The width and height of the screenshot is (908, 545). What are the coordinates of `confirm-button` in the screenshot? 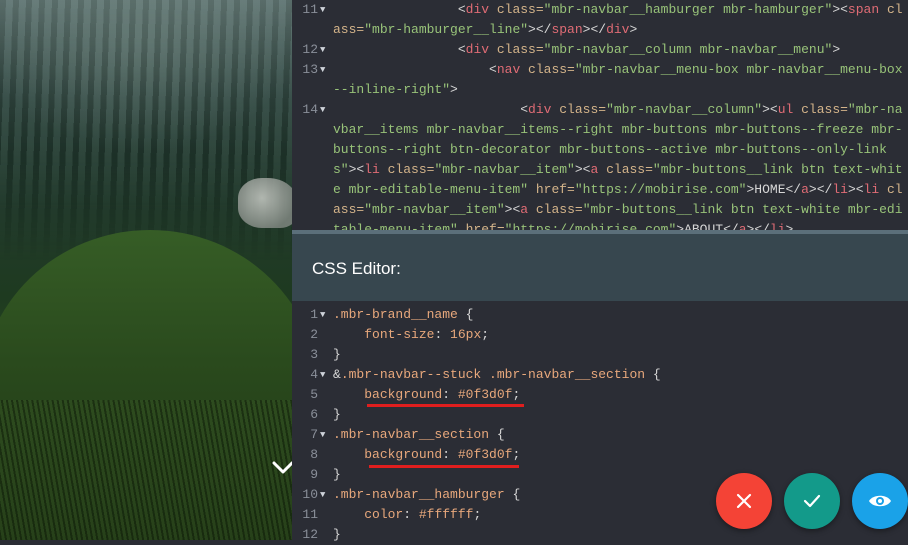 It's located at (812, 501).